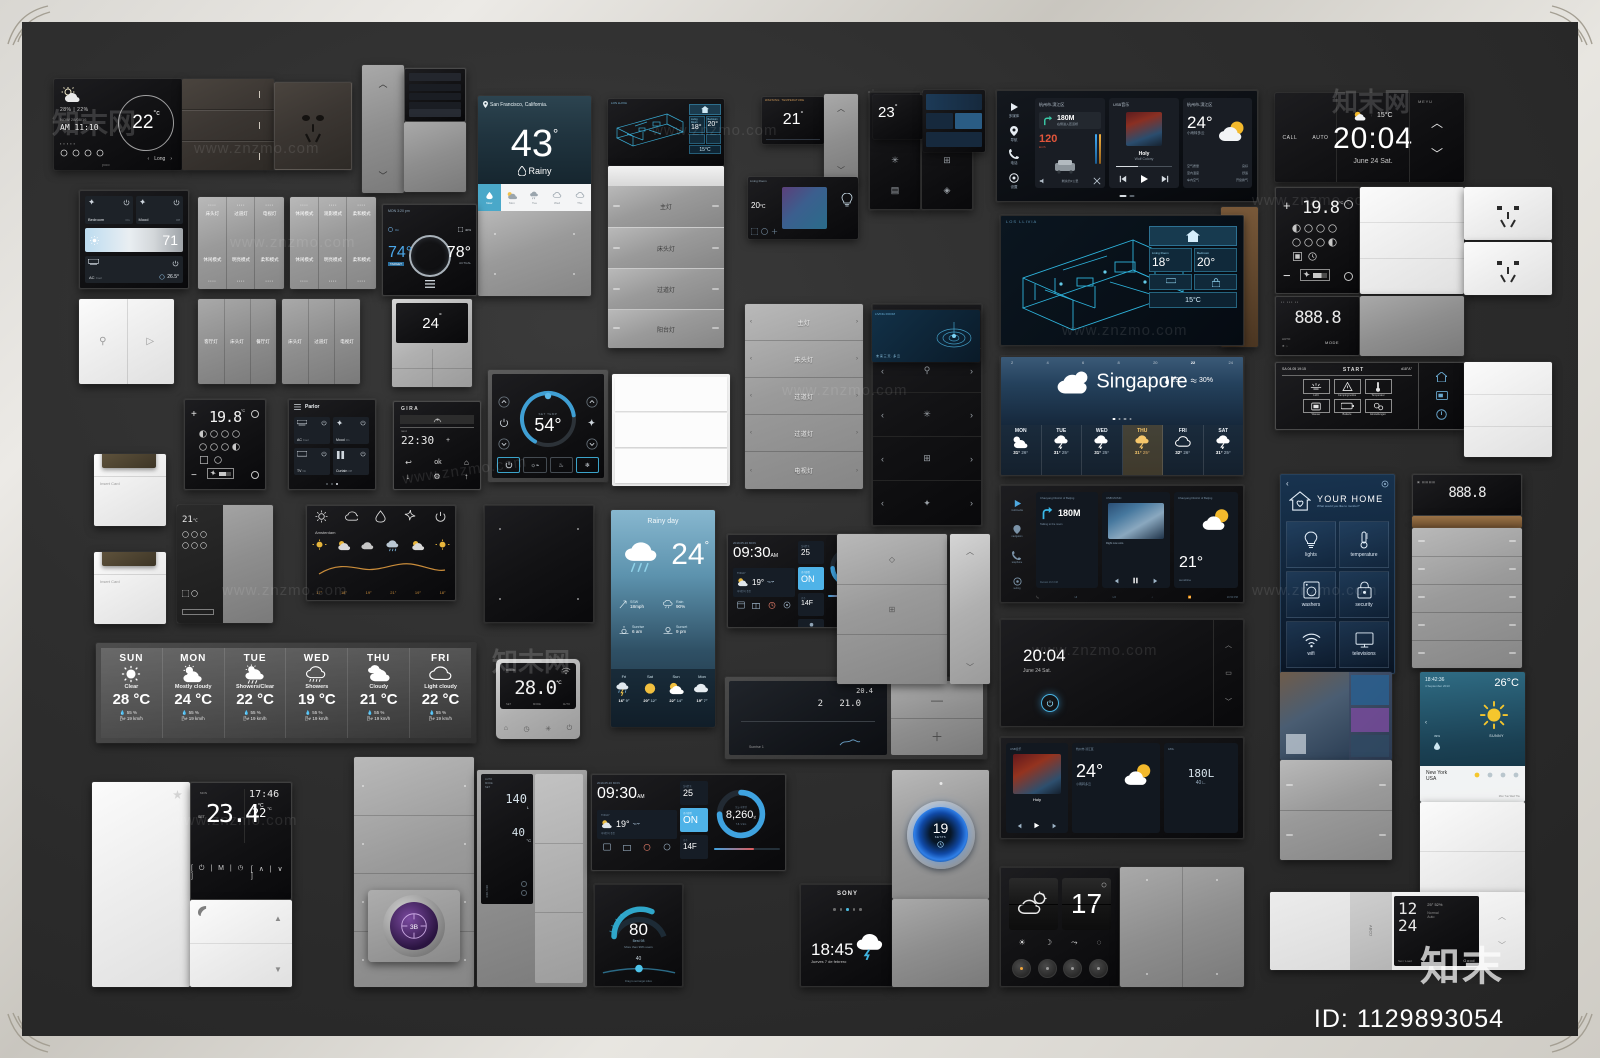  Describe the element at coordinates (705, 109) in the screenshot. I see `floorplan-home-button` at that location.